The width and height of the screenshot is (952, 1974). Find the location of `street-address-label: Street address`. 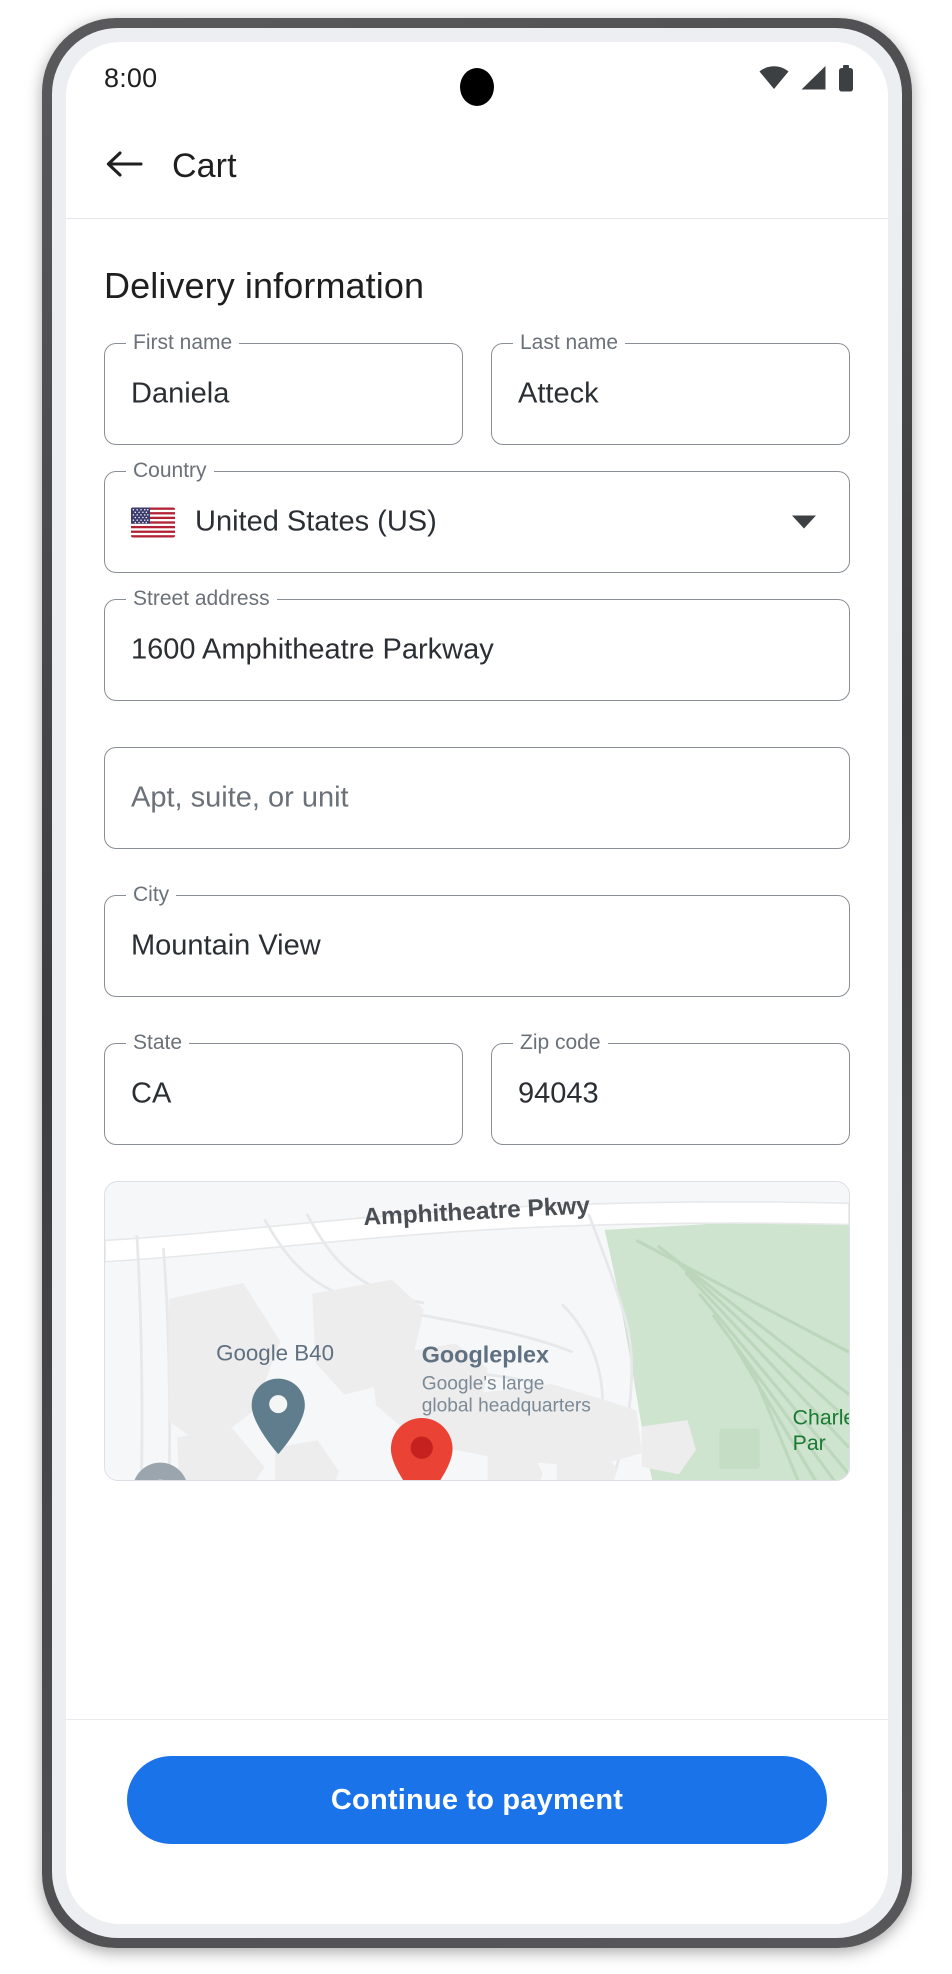

street-address-label: Street address is located at coordinates (201, 599).